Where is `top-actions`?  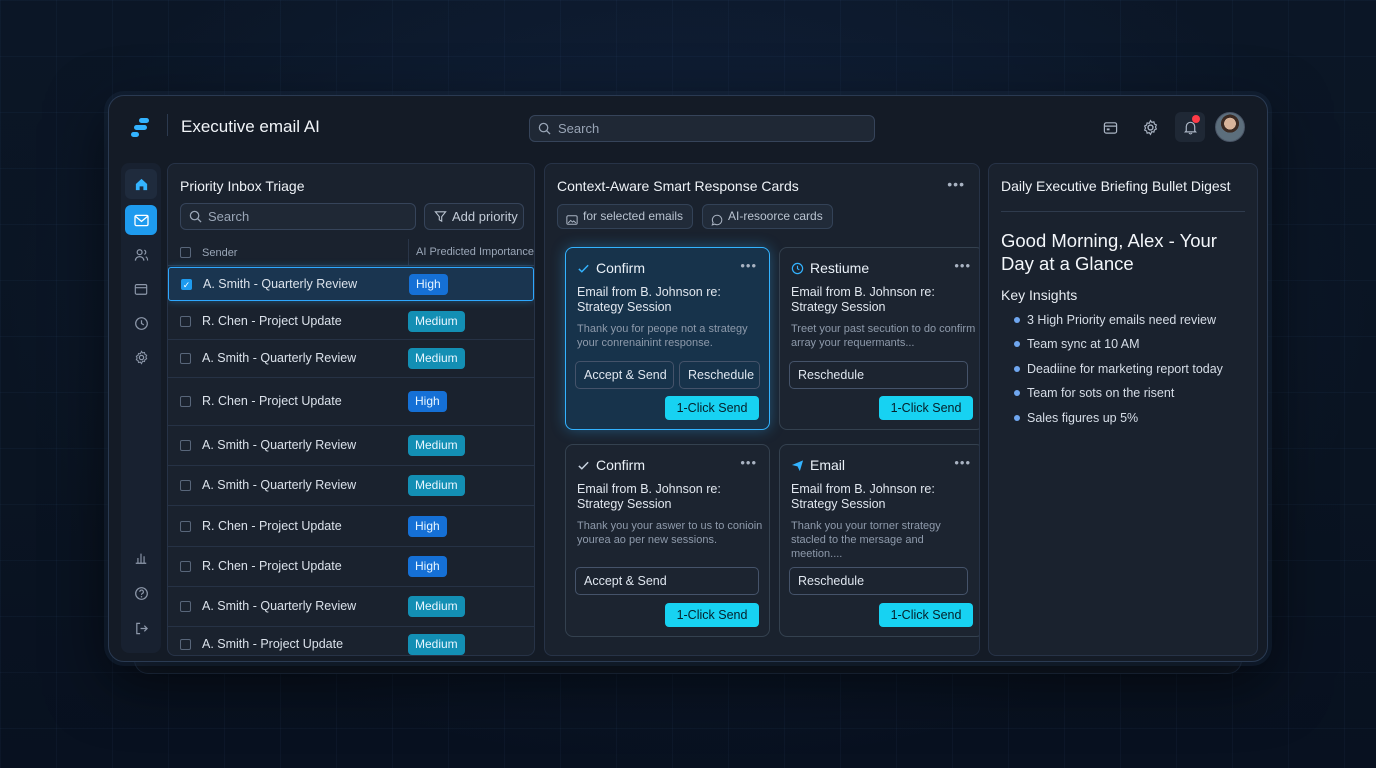 top-actions is located at coordinates (1170, 127).